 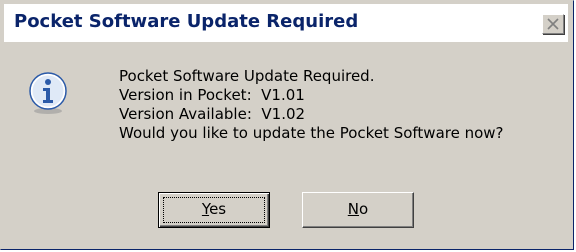 I want to click on info-icon, so click(x=48, y=93).